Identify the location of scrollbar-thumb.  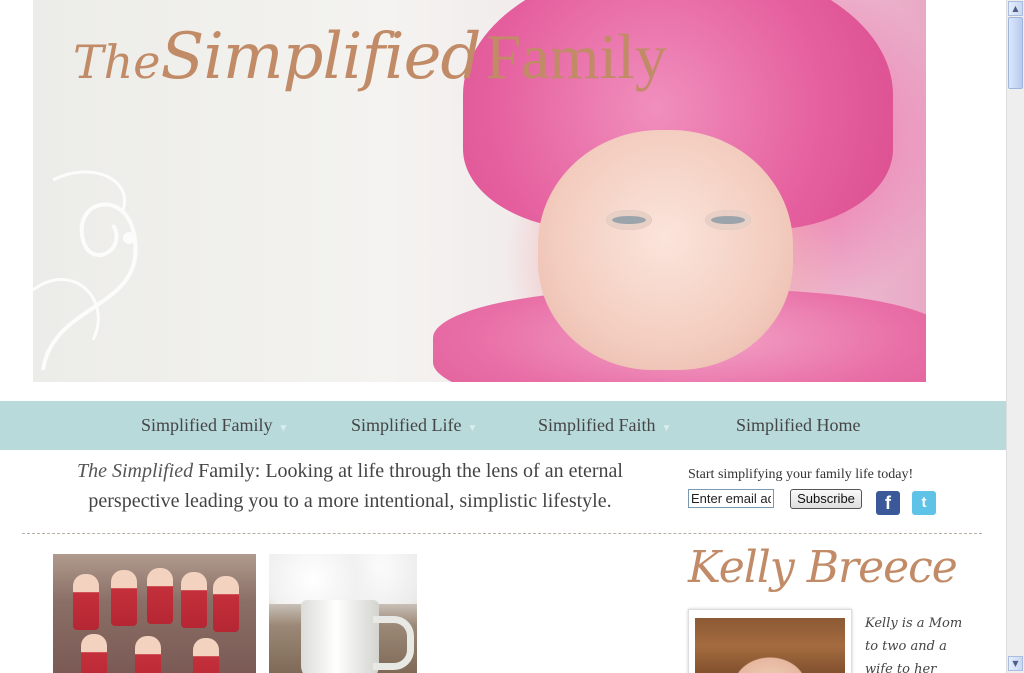
(1015, 53).